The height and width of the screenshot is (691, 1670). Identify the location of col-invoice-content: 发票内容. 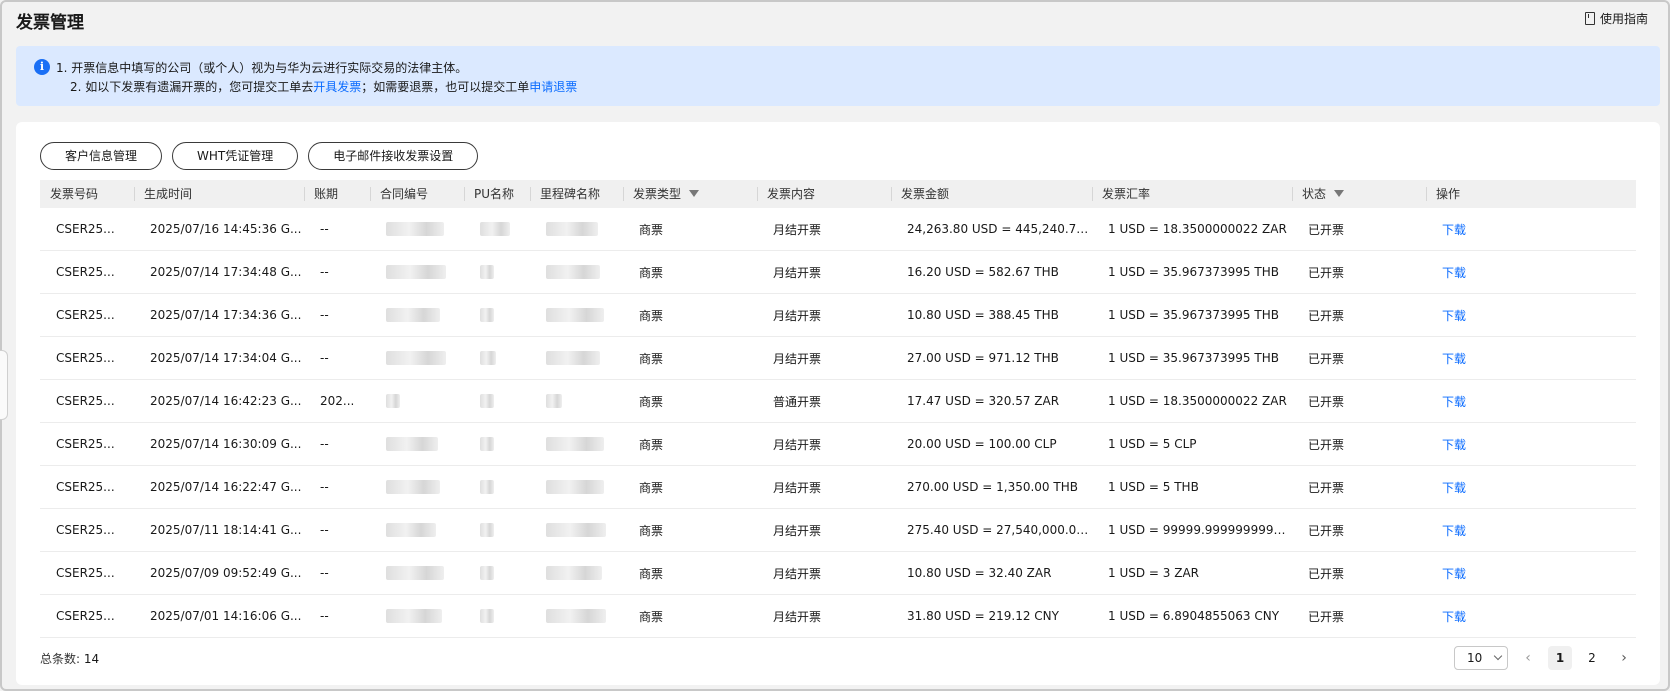
(824, 194).